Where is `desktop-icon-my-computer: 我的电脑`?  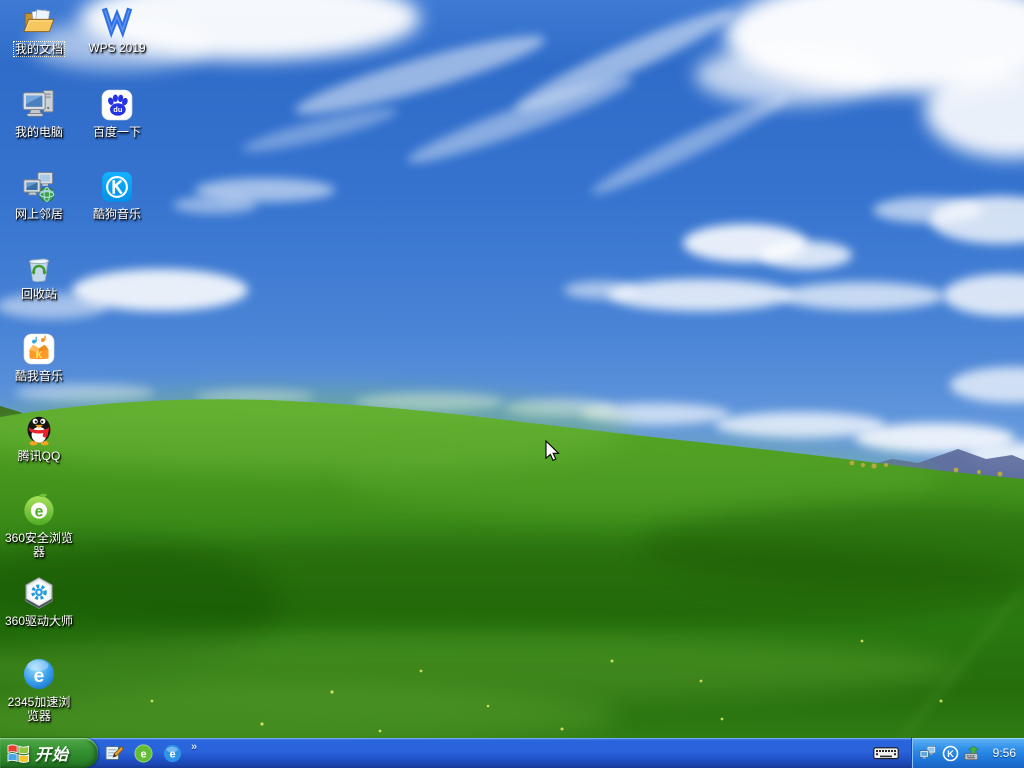
desktop-icon-my-computer: 我的电脑 is located at coordinates (39, 112).